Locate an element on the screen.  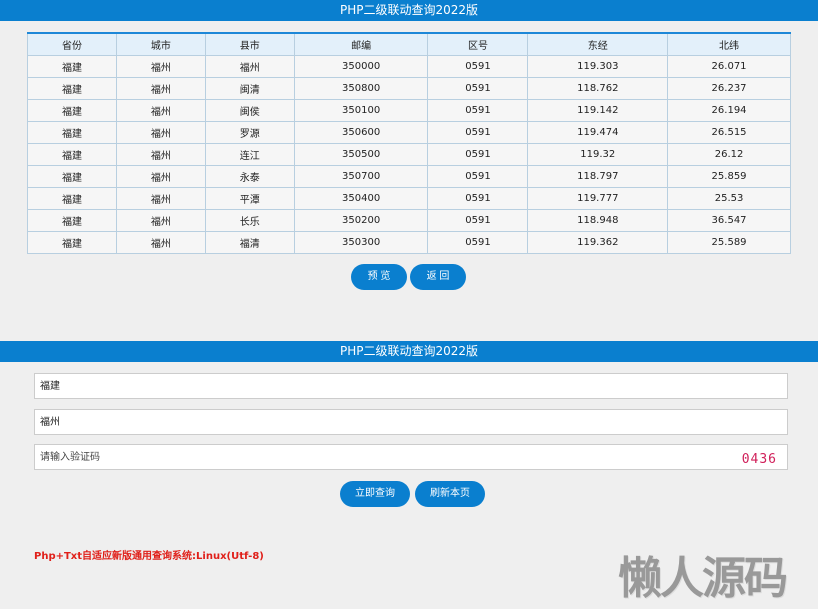
table-cell: 118.797 is located at coordinates (598, 176).